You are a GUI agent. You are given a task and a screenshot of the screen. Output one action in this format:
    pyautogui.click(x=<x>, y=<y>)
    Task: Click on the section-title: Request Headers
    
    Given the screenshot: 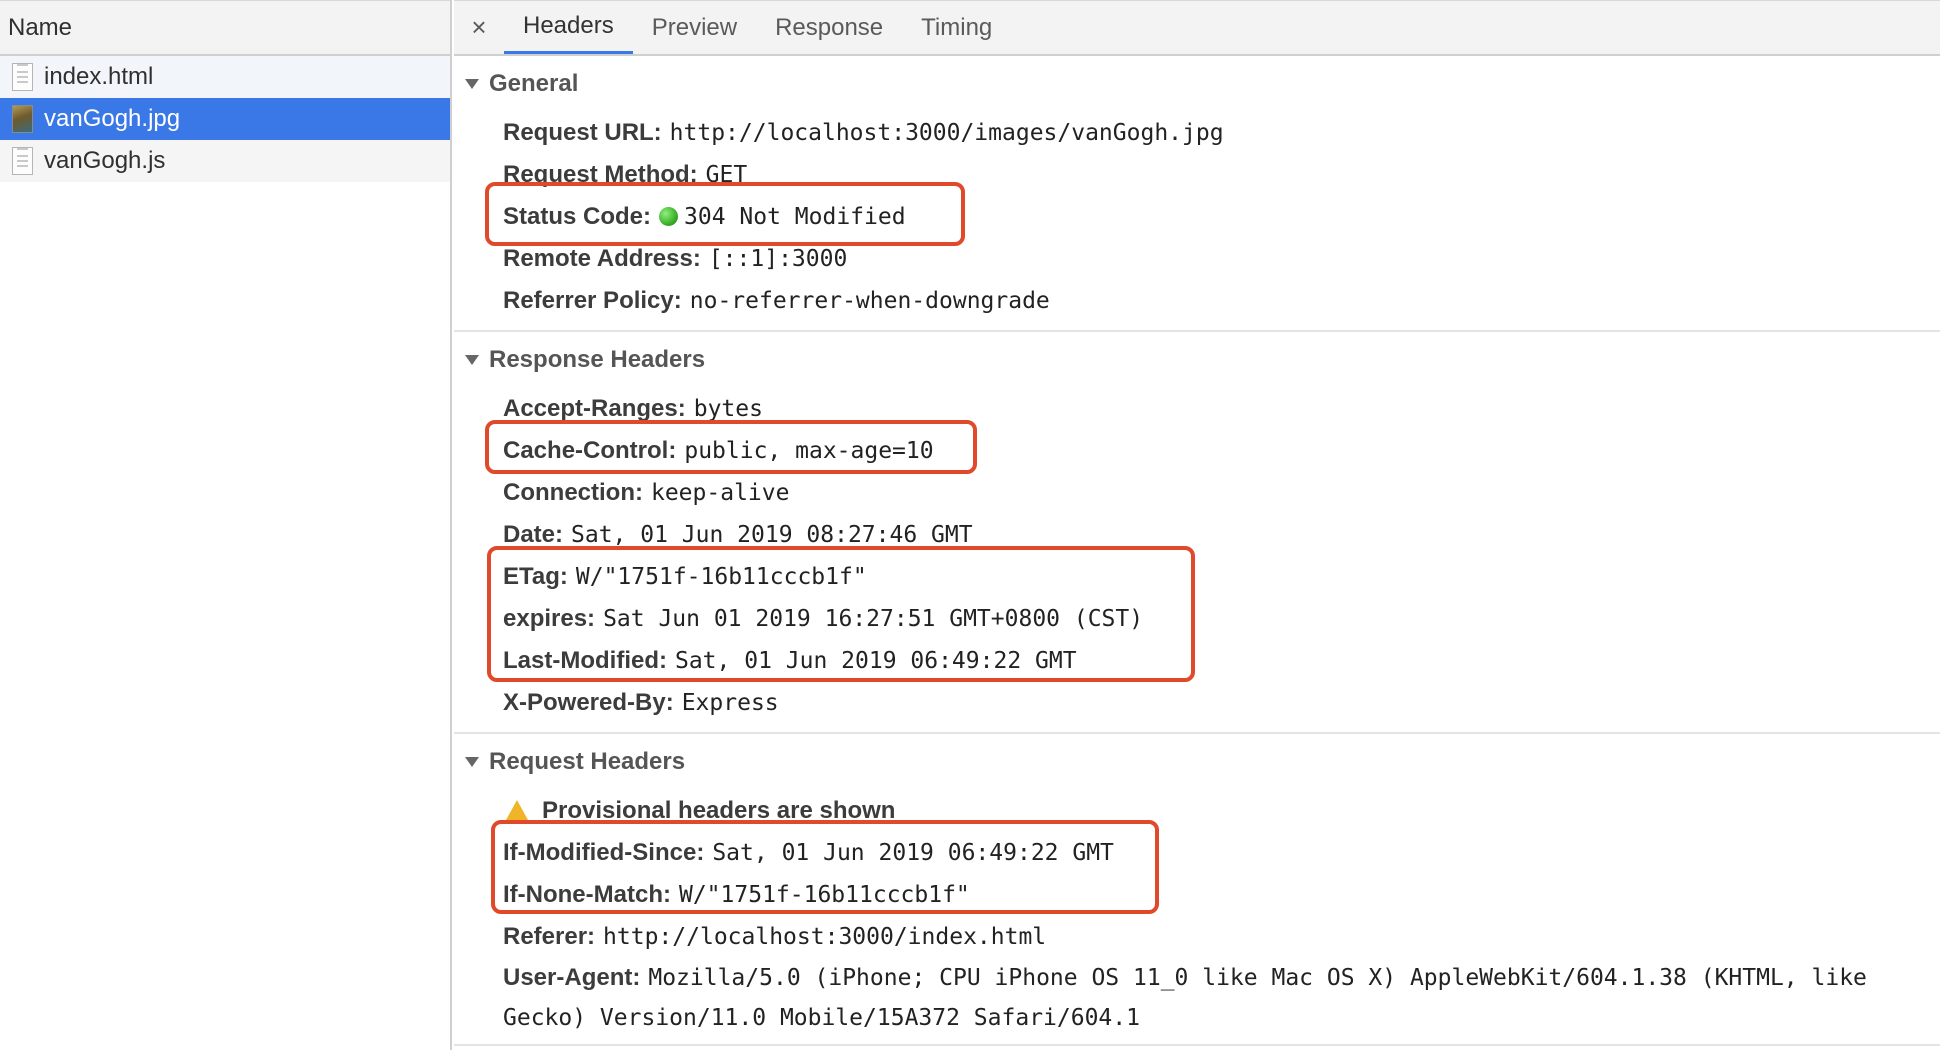 What is the action you would take?
    pyautogui.click(x=587, y=761)
    